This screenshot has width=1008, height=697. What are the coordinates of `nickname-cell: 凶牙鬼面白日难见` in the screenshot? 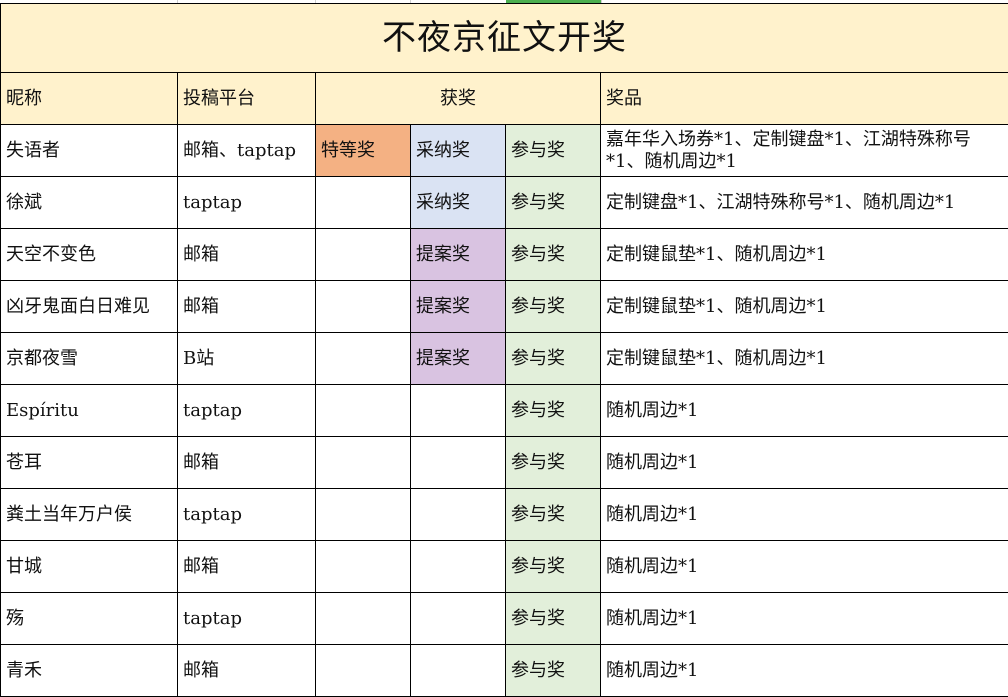 It's located at (89, 307).